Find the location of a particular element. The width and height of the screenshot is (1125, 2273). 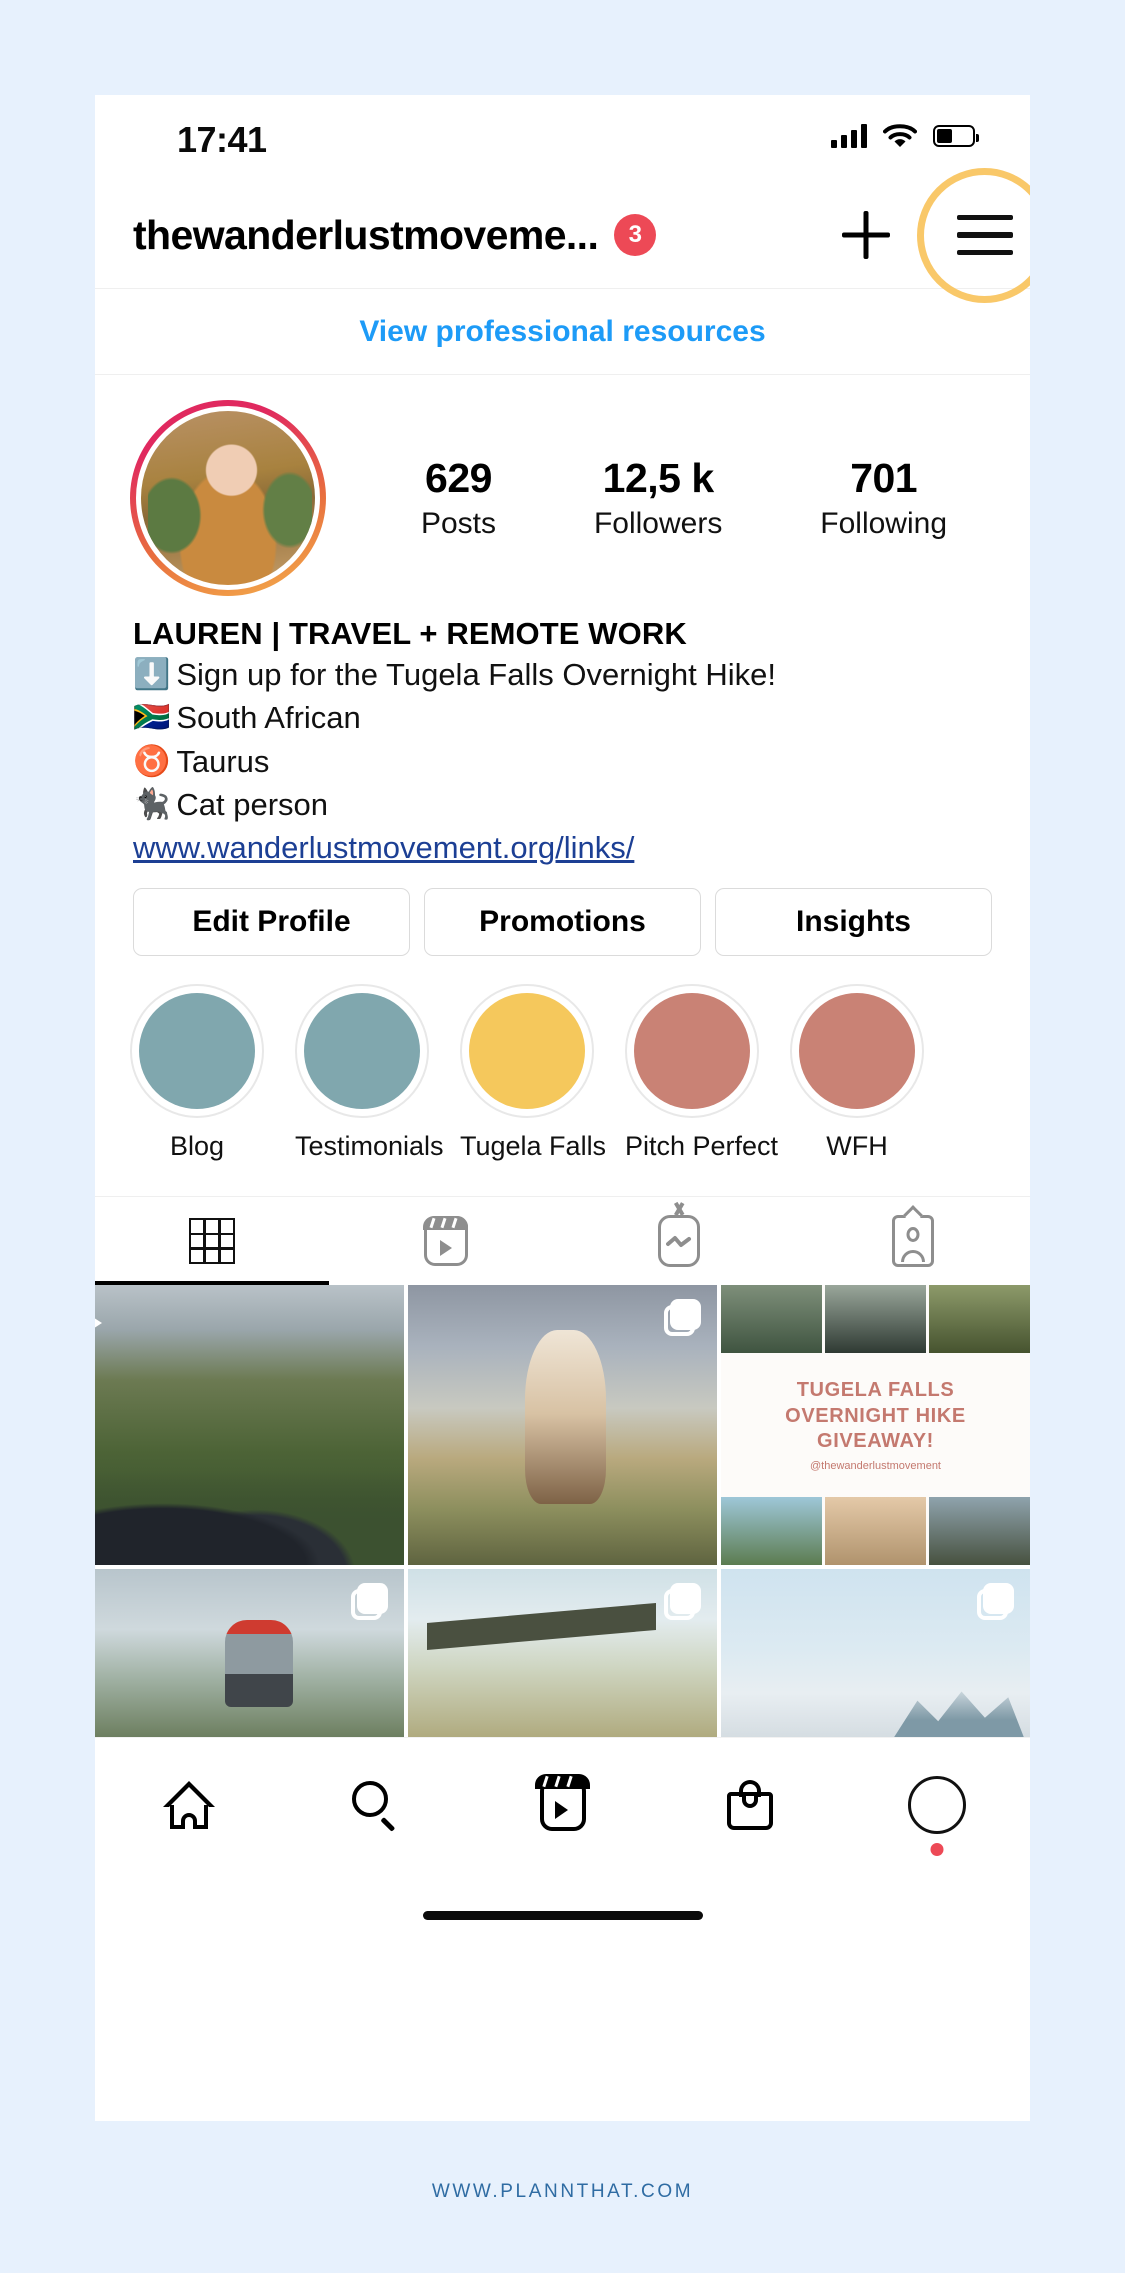

bottom-navigation is located at coordinates (562, 1804).